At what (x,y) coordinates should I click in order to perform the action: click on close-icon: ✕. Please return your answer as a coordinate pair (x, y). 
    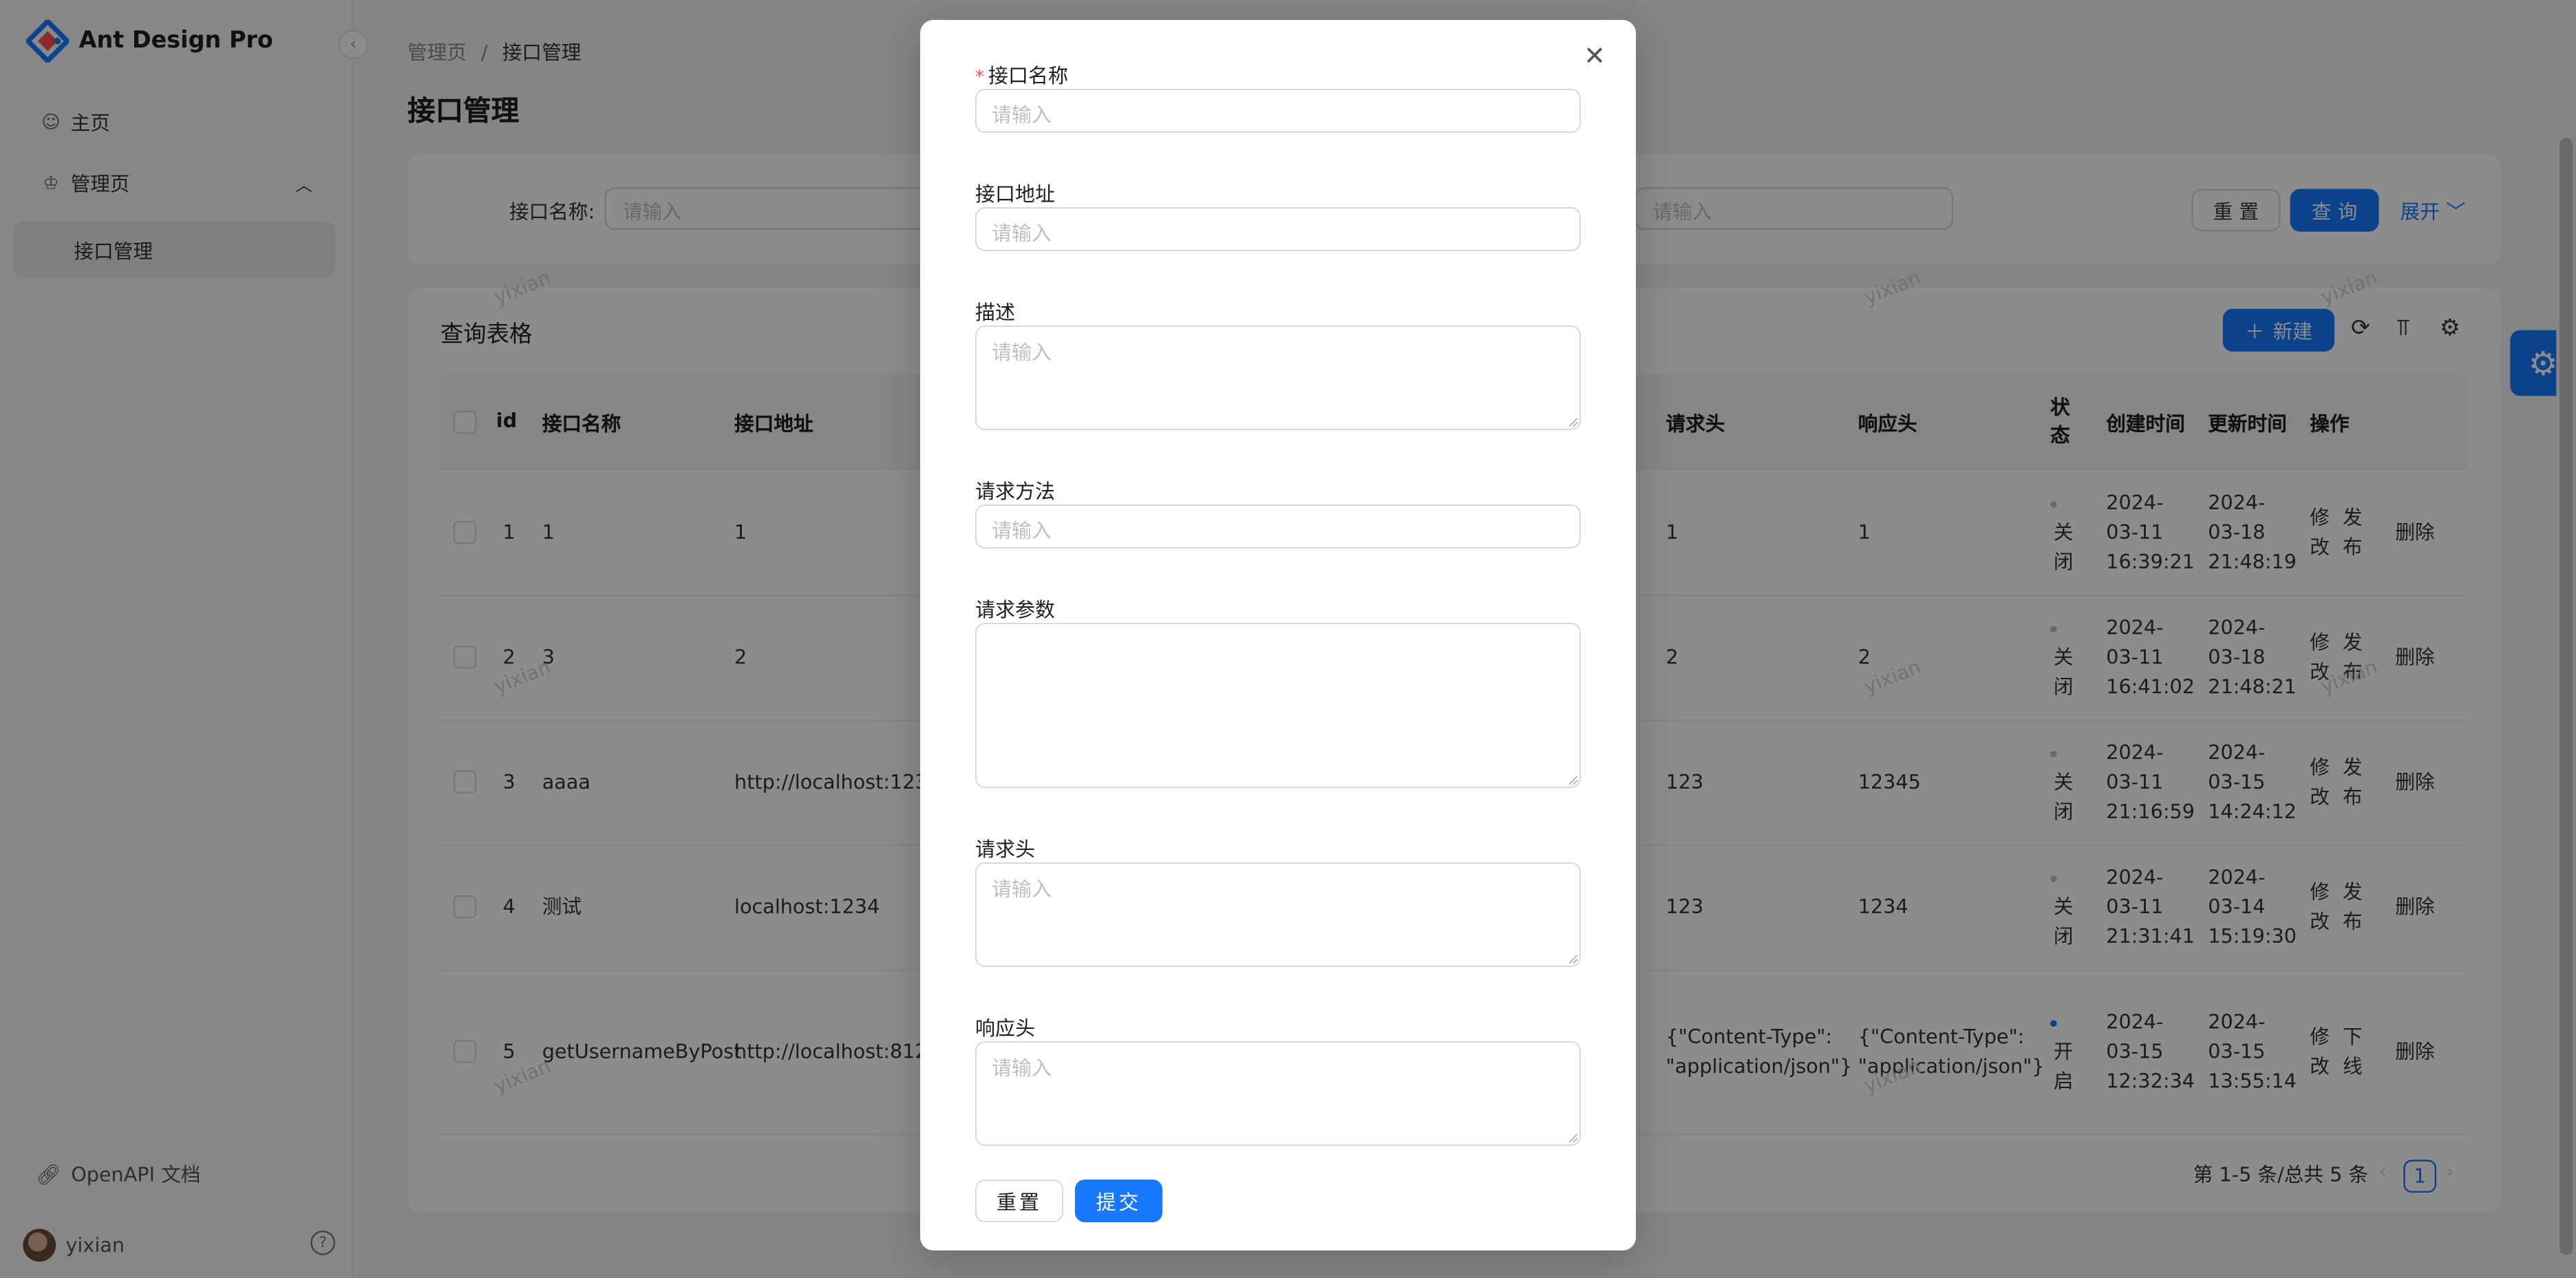
    Looking at the image, I should click on (1594, 56).